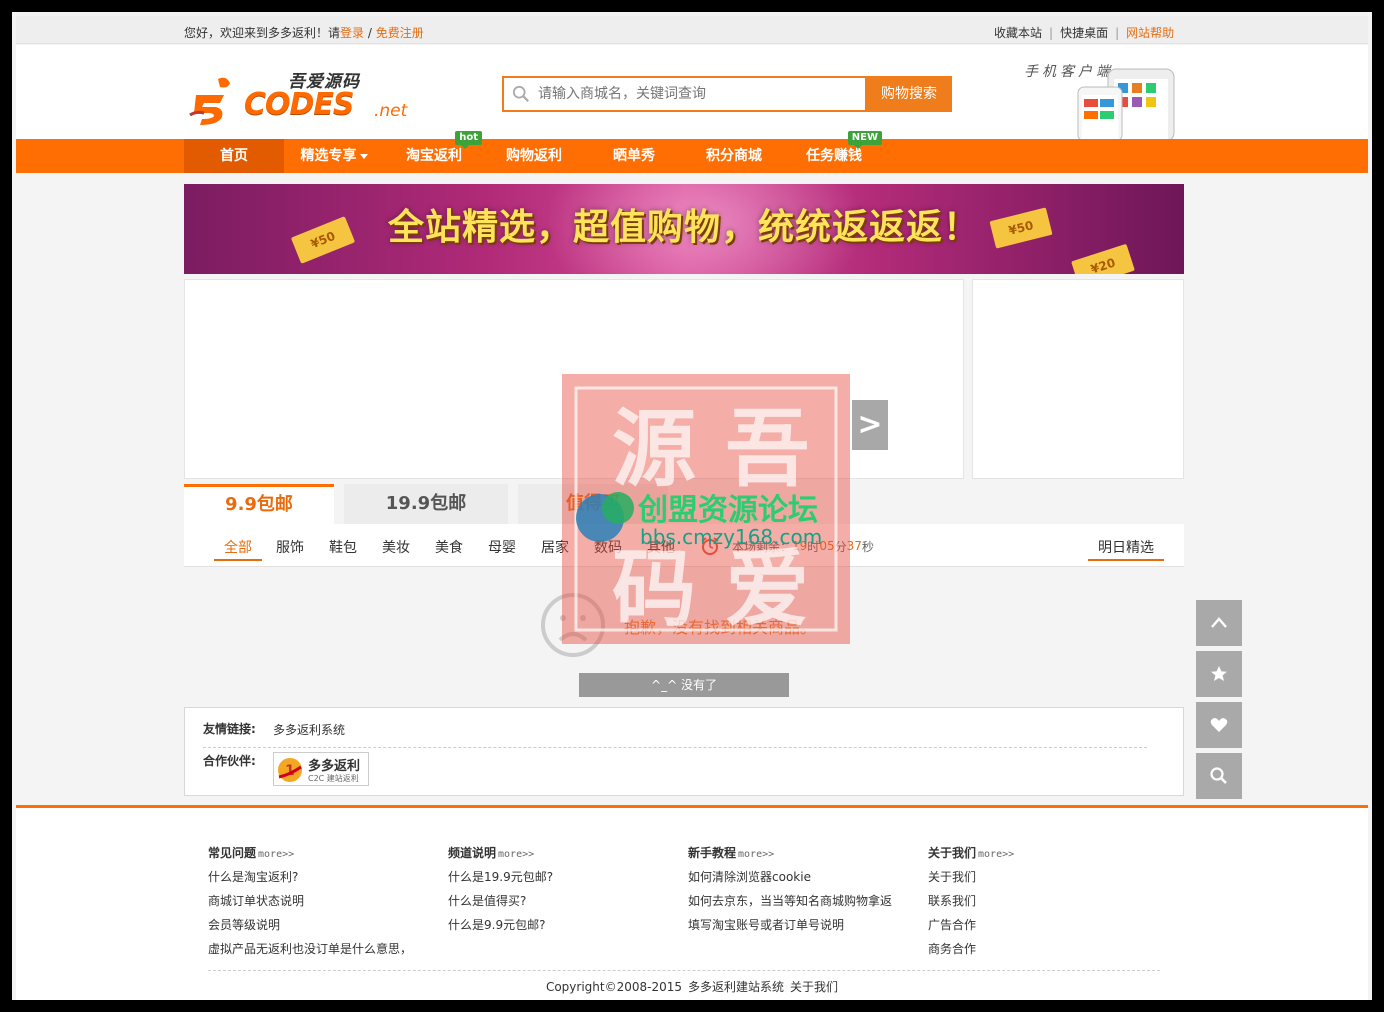 This screenshot has width=1384, height=1012. What do you see at coordinates (803, 905) in the screenshot?
I see `footer-link: 如何去京东，当当等知名商城购物拿返` at bounding box center [803, 905].